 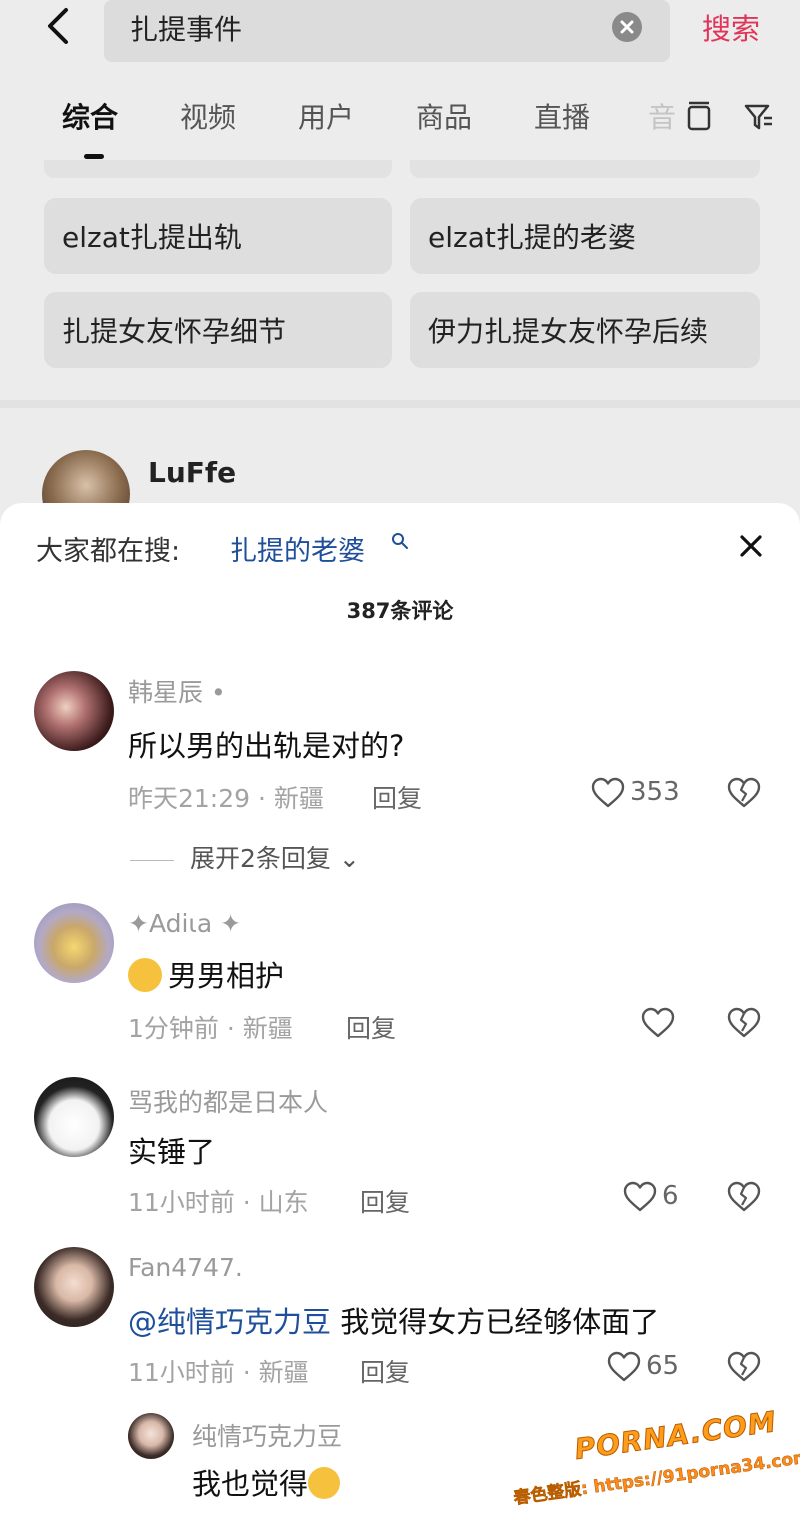 I want to click on pleading-emoji-icon, so click(x=145, y=975).